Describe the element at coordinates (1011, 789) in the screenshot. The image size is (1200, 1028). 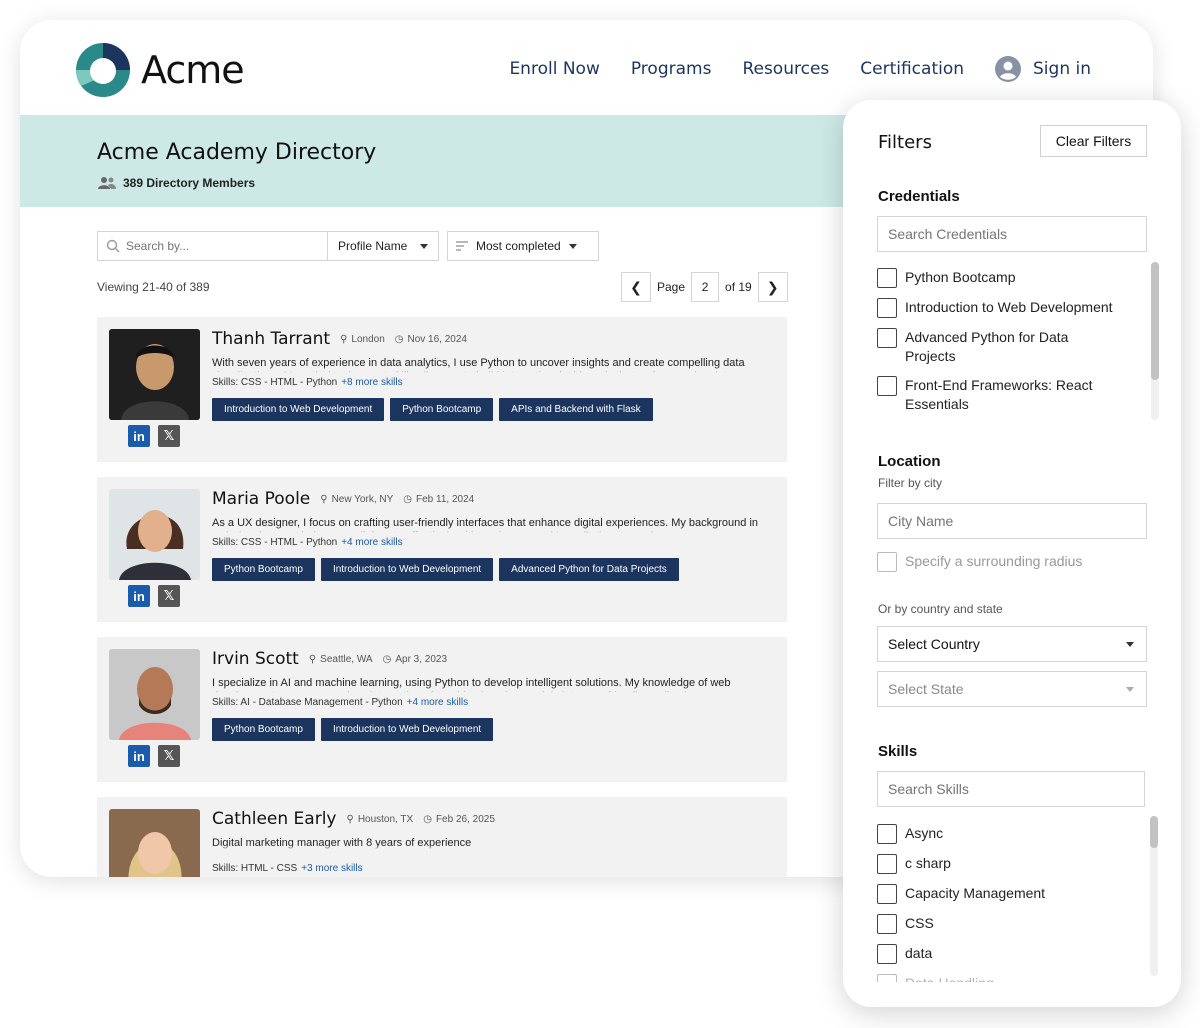
I see `skills-search-input` at that location.